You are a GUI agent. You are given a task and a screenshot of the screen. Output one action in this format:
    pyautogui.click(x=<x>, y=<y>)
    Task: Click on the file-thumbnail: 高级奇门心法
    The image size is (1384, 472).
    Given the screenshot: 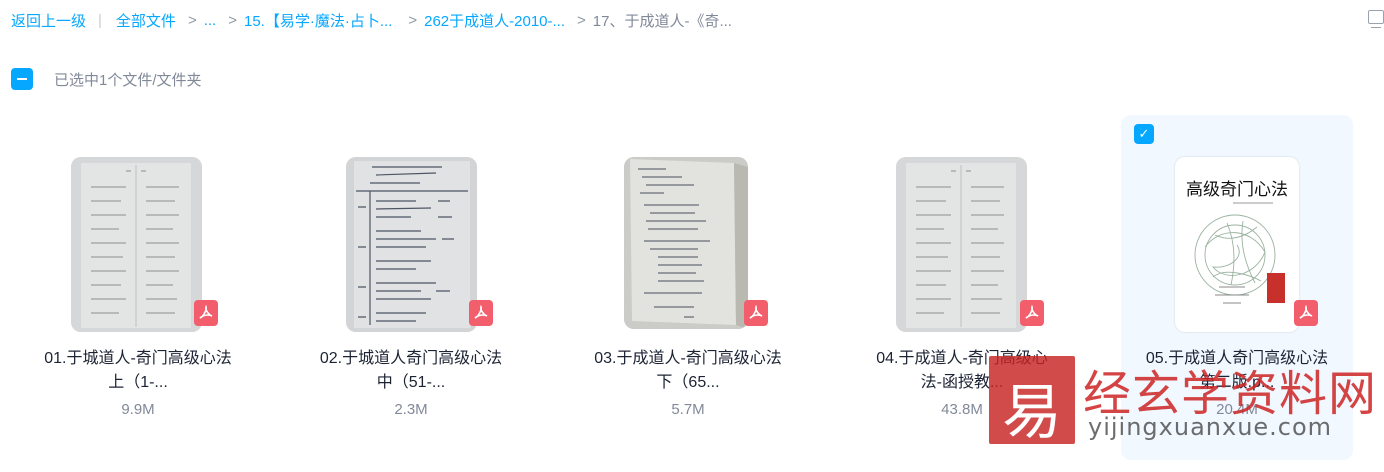 What is the action you would take?
    pyautogui.click(x=1237, y=244)
    